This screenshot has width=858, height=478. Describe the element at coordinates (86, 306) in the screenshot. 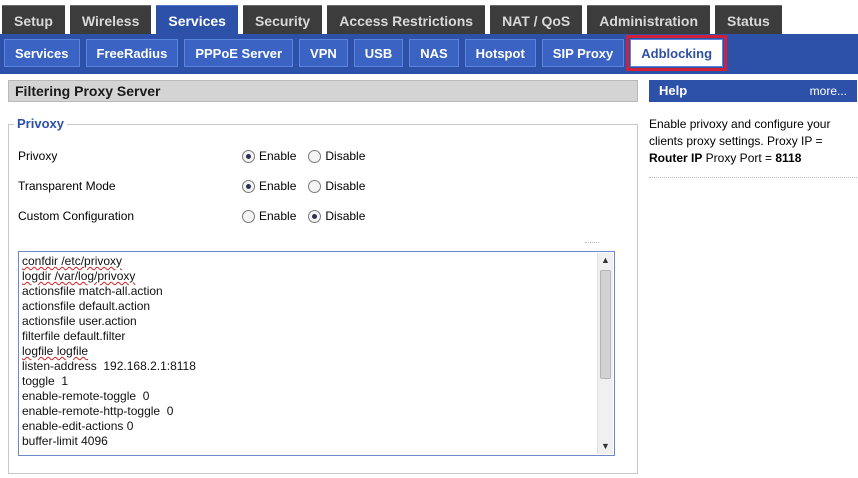

I see `config-line: actionsfile default.action` at that location.